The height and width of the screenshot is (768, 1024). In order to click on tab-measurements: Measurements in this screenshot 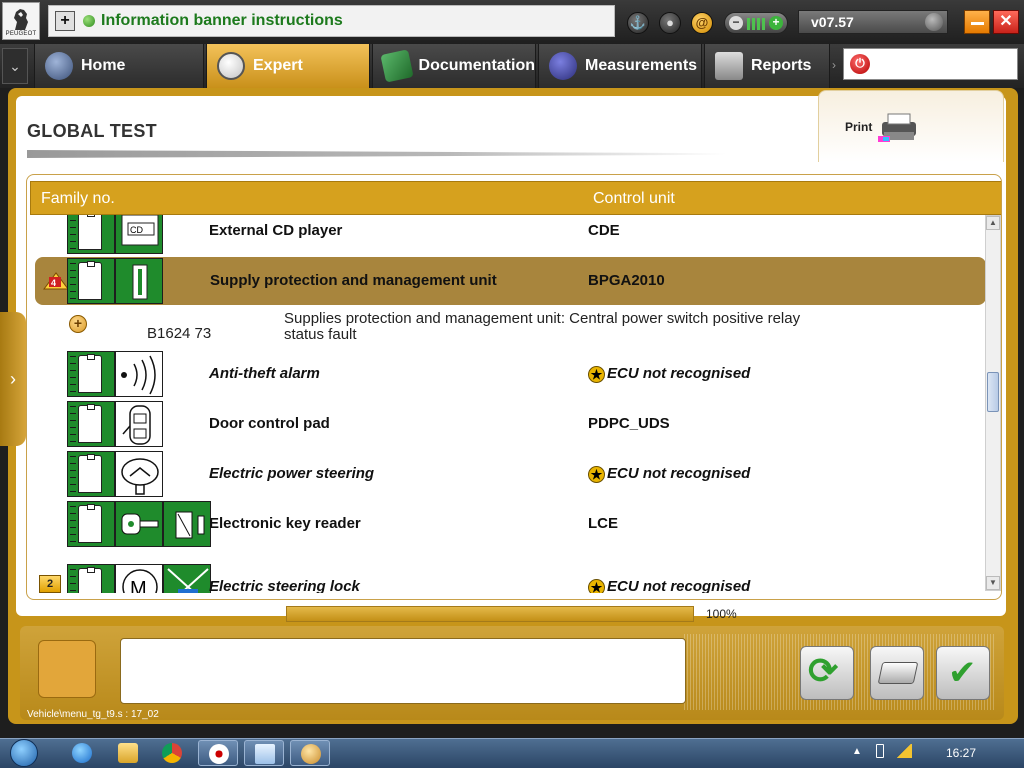, I will do `click(620, 66)`.